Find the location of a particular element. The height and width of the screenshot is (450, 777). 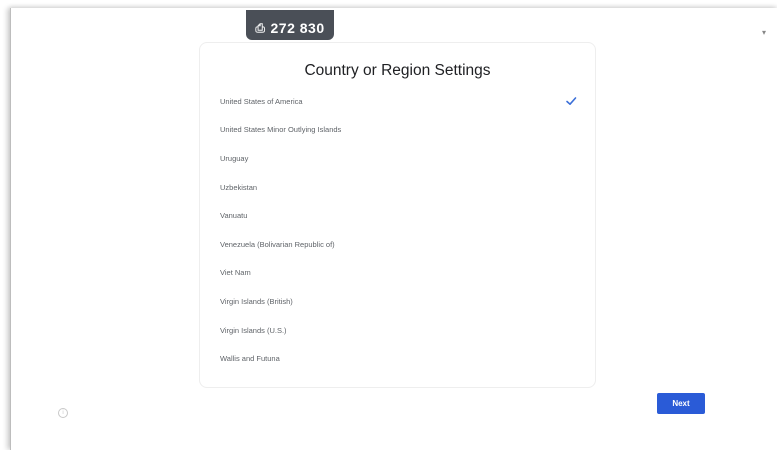

check-icon is located at coordinates (571, 101).